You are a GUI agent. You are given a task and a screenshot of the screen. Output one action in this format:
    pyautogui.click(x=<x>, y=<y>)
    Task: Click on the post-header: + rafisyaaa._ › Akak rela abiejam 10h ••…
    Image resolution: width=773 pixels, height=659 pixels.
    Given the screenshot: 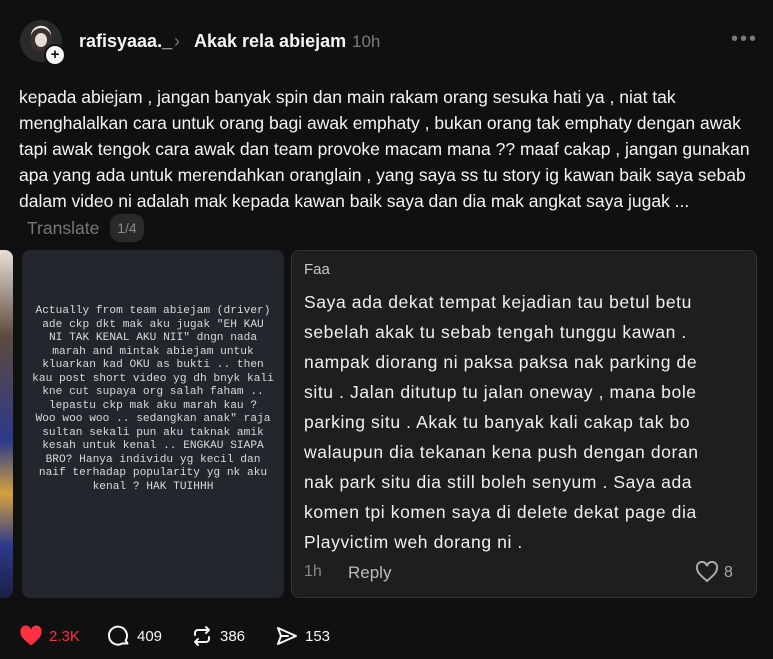 What is the action you would take?
    pyautogui.click(x=386, y=41)
    